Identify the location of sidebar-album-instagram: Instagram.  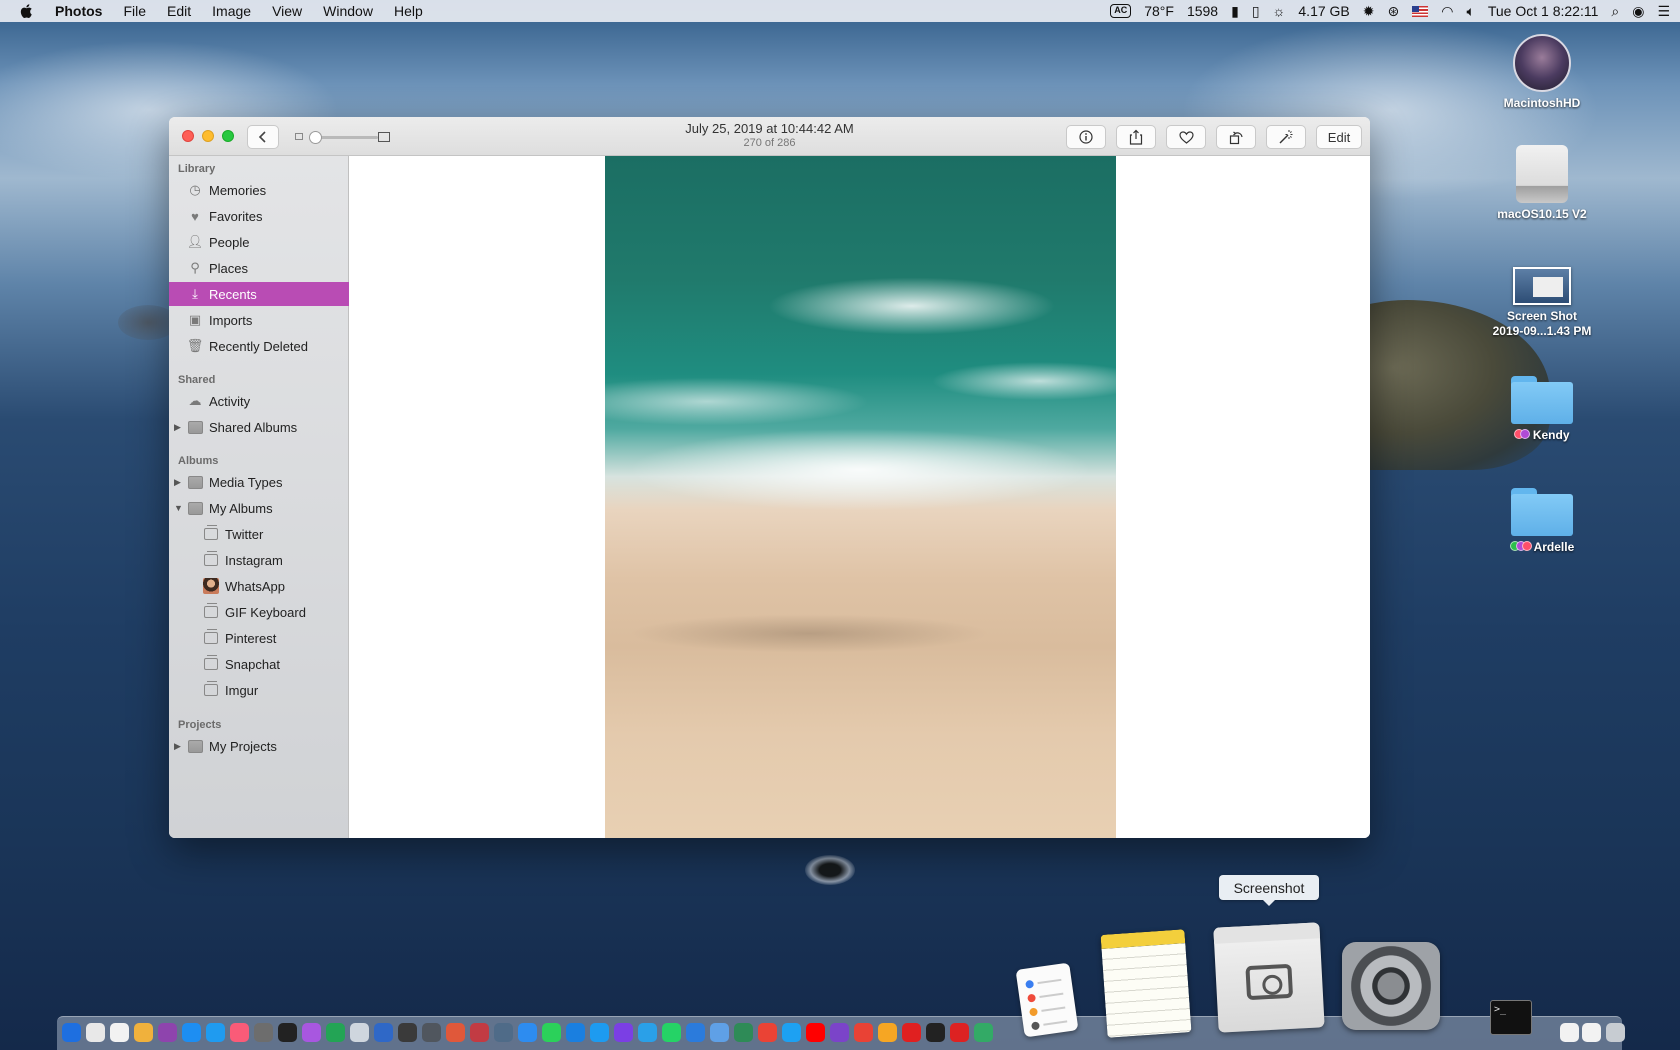
(259, 560).